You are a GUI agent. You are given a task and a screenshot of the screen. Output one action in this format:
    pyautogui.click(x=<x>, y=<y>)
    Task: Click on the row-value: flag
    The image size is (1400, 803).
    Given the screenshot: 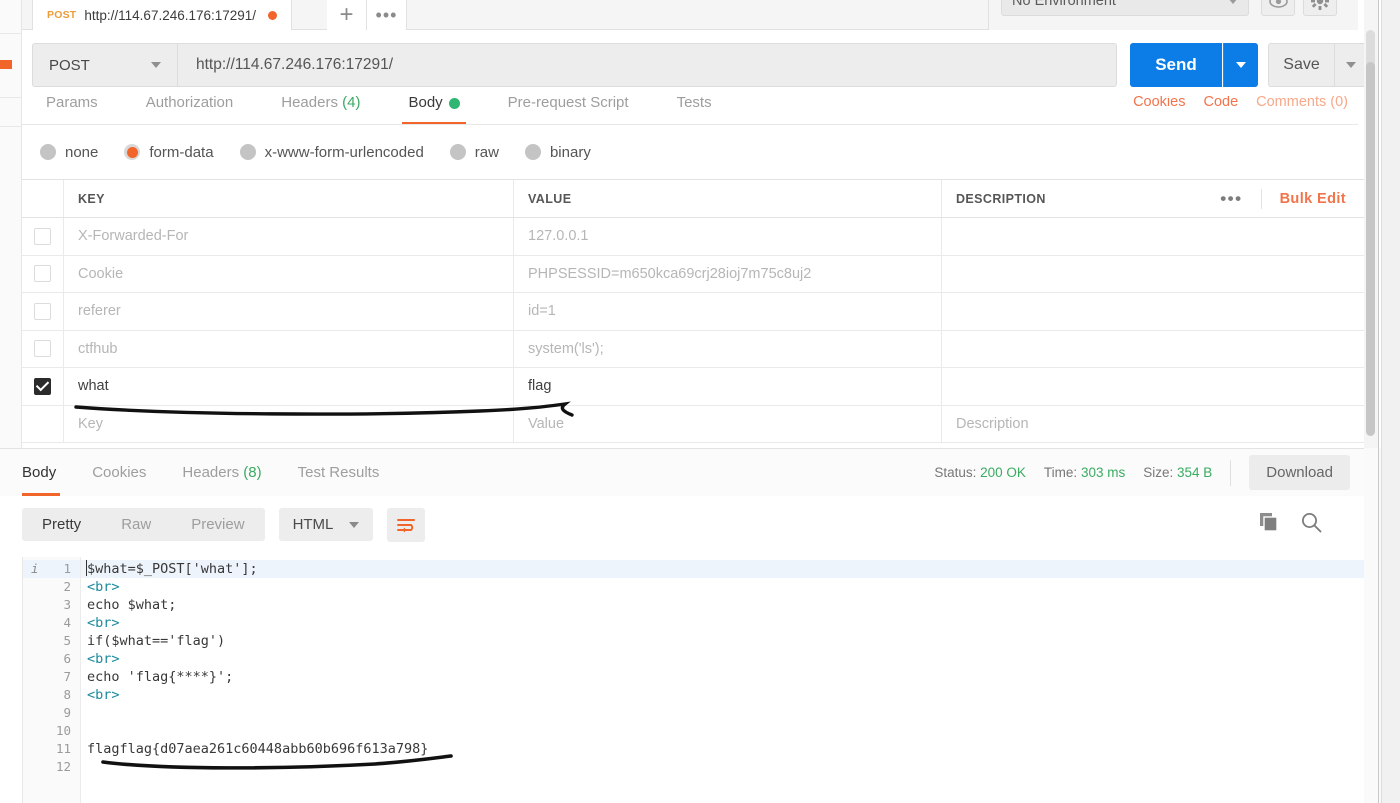 What is the action you would take?
    pyautogui.click(x=728, y=386)
    